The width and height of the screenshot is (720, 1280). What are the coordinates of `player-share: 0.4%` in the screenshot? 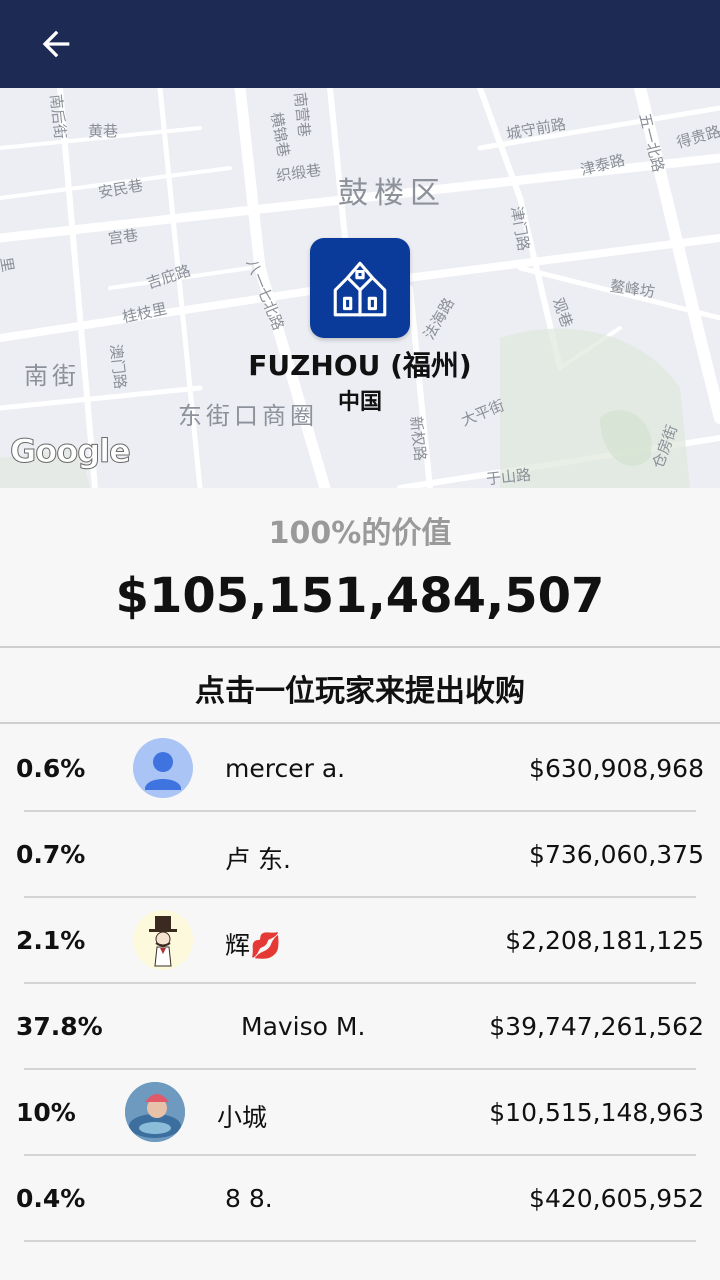 It's located at (51, 1198).